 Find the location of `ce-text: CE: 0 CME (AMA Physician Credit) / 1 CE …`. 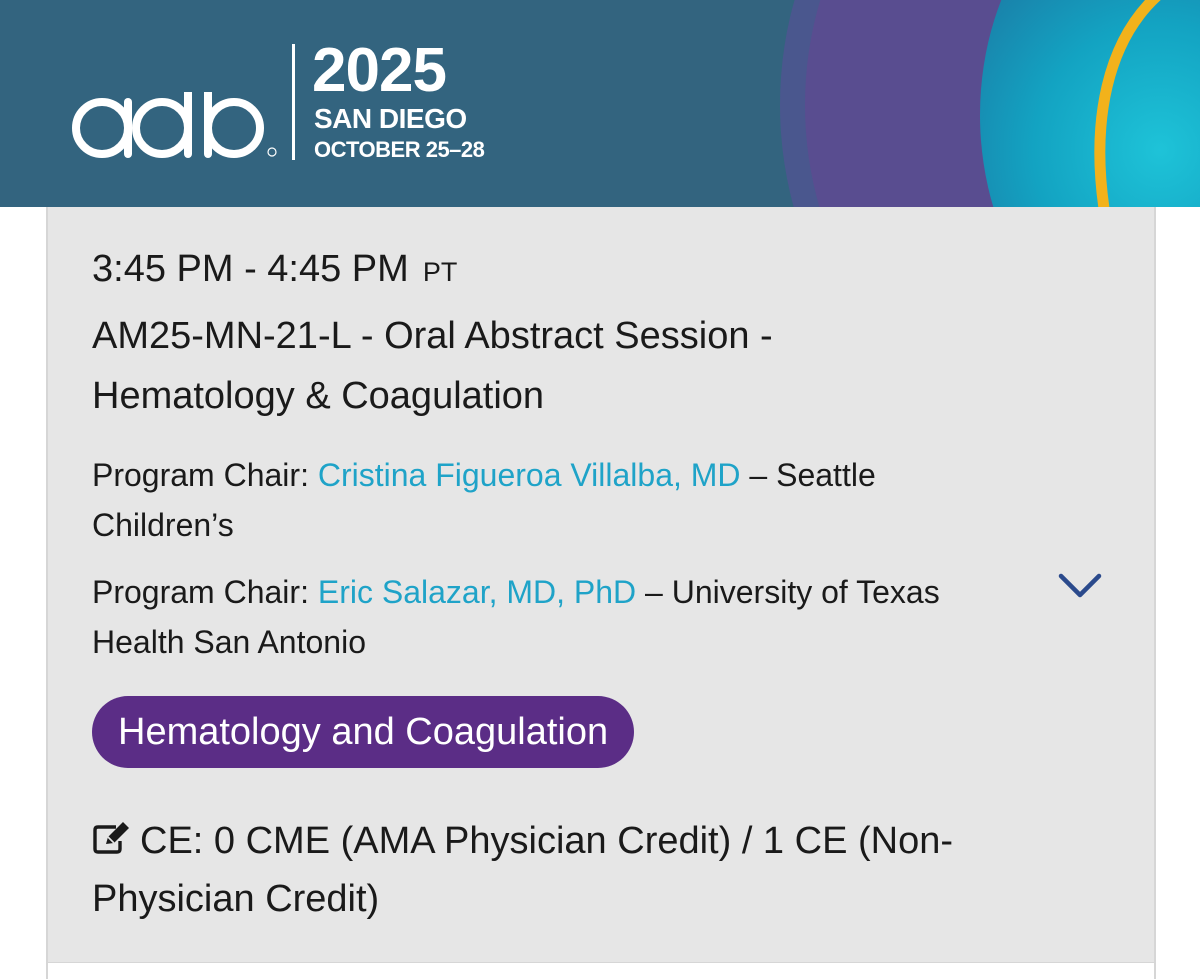

ce-text: CE: 0 CME (AMA Physician Credit) / 1 CE … is located at coordinates (522, 870).